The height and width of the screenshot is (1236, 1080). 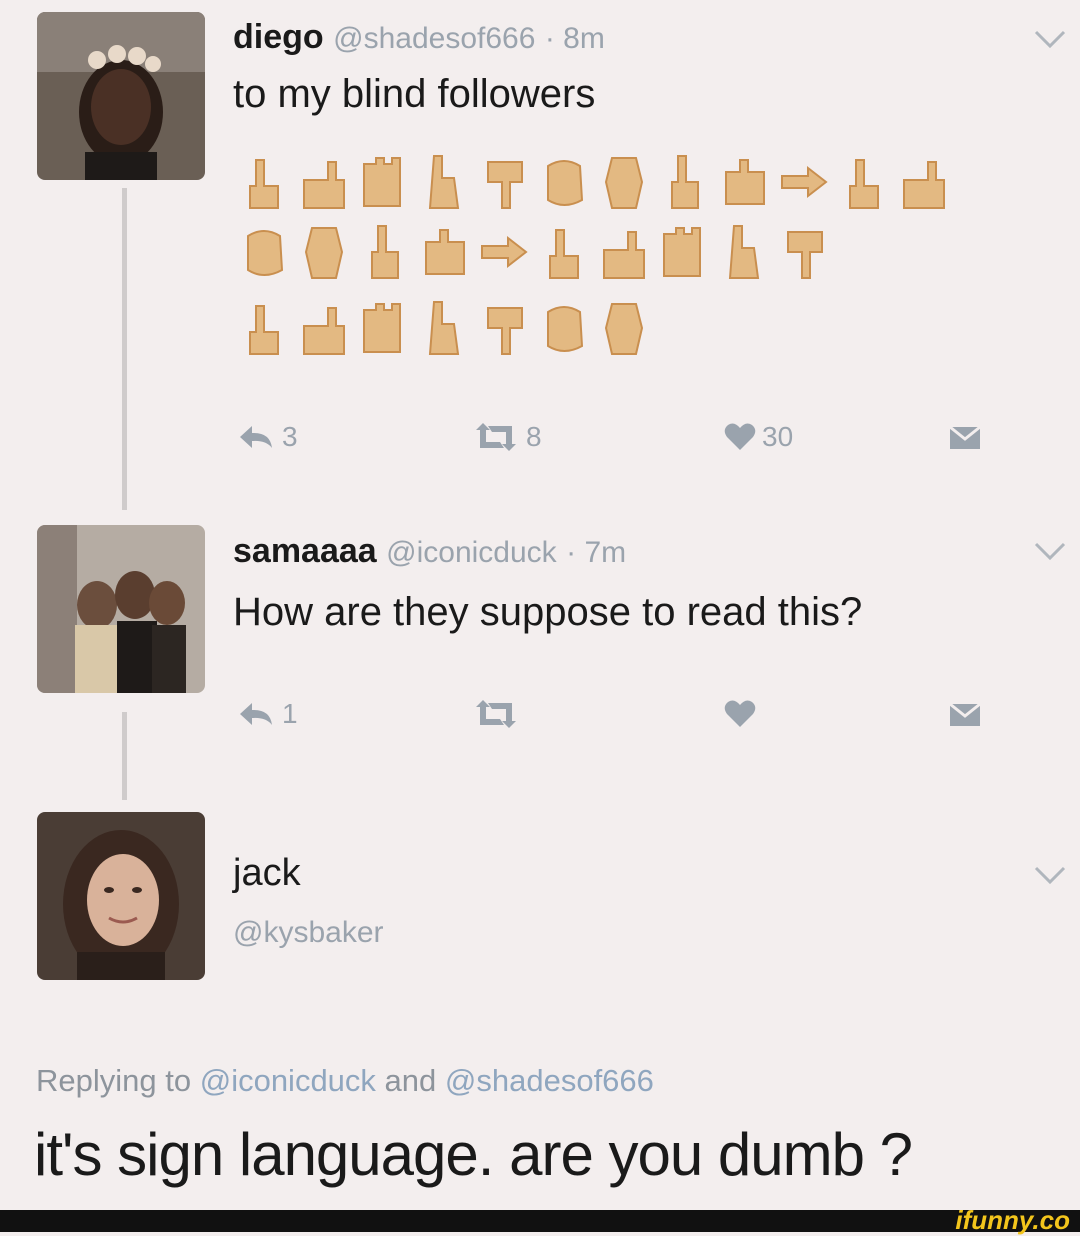 I want to click on replying-and: and, so click(x=410, y=1080).